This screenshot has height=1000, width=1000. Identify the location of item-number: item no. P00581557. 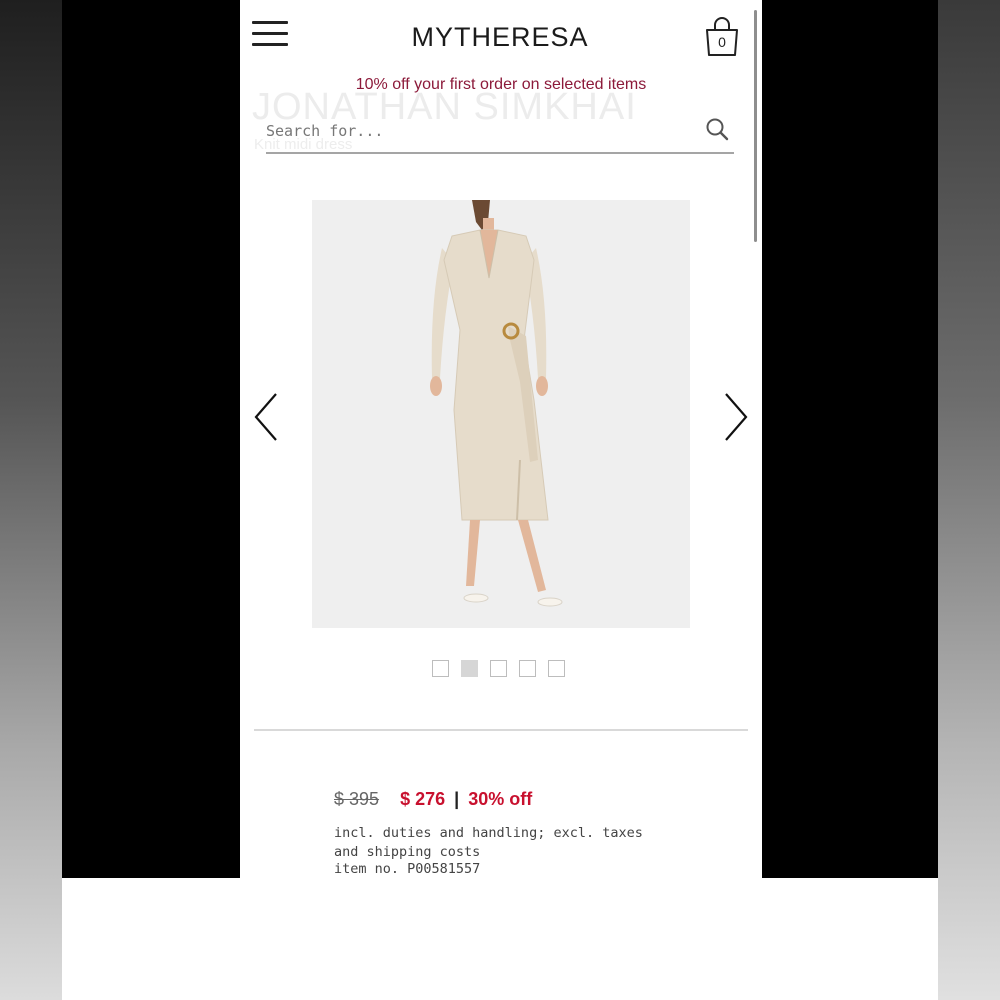
(407, 869).